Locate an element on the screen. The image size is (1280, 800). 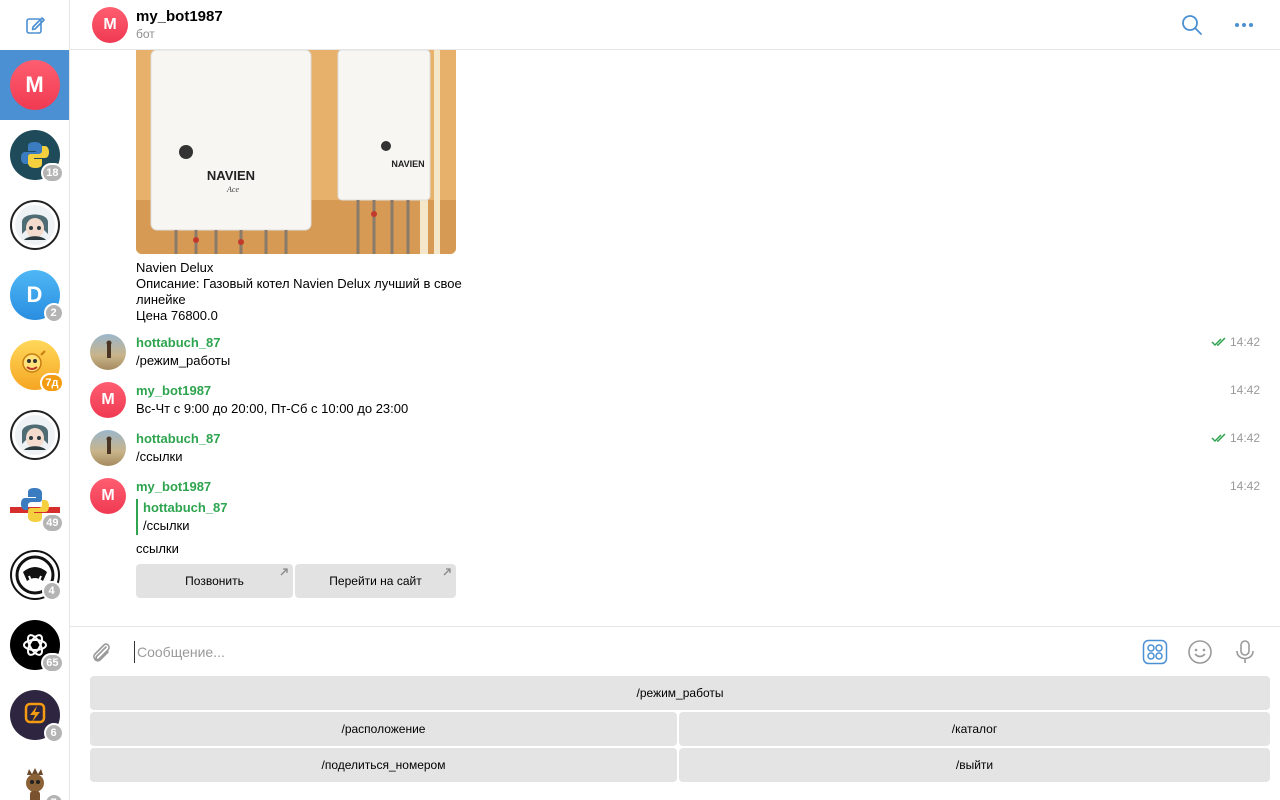
avatar: 49 is located at coordinates (36, 506).